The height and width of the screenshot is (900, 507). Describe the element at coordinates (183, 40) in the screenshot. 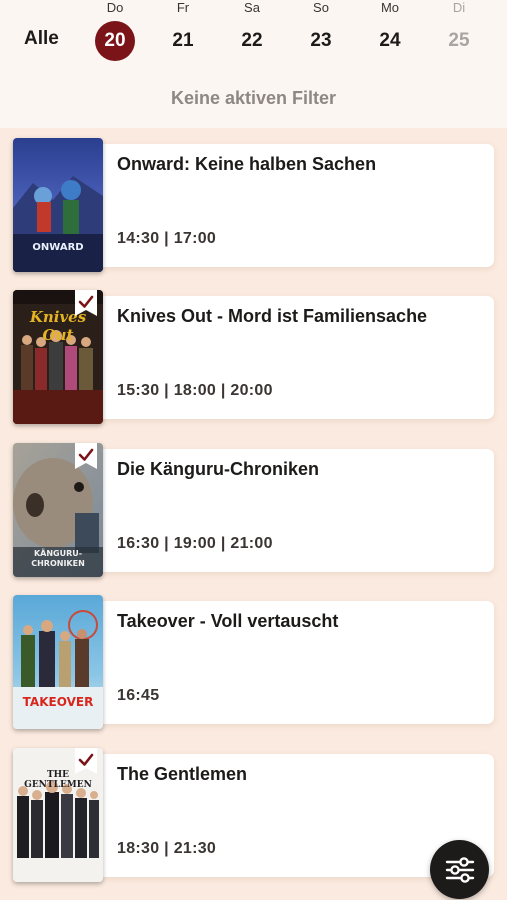

I see `day-number: 21` at that location.